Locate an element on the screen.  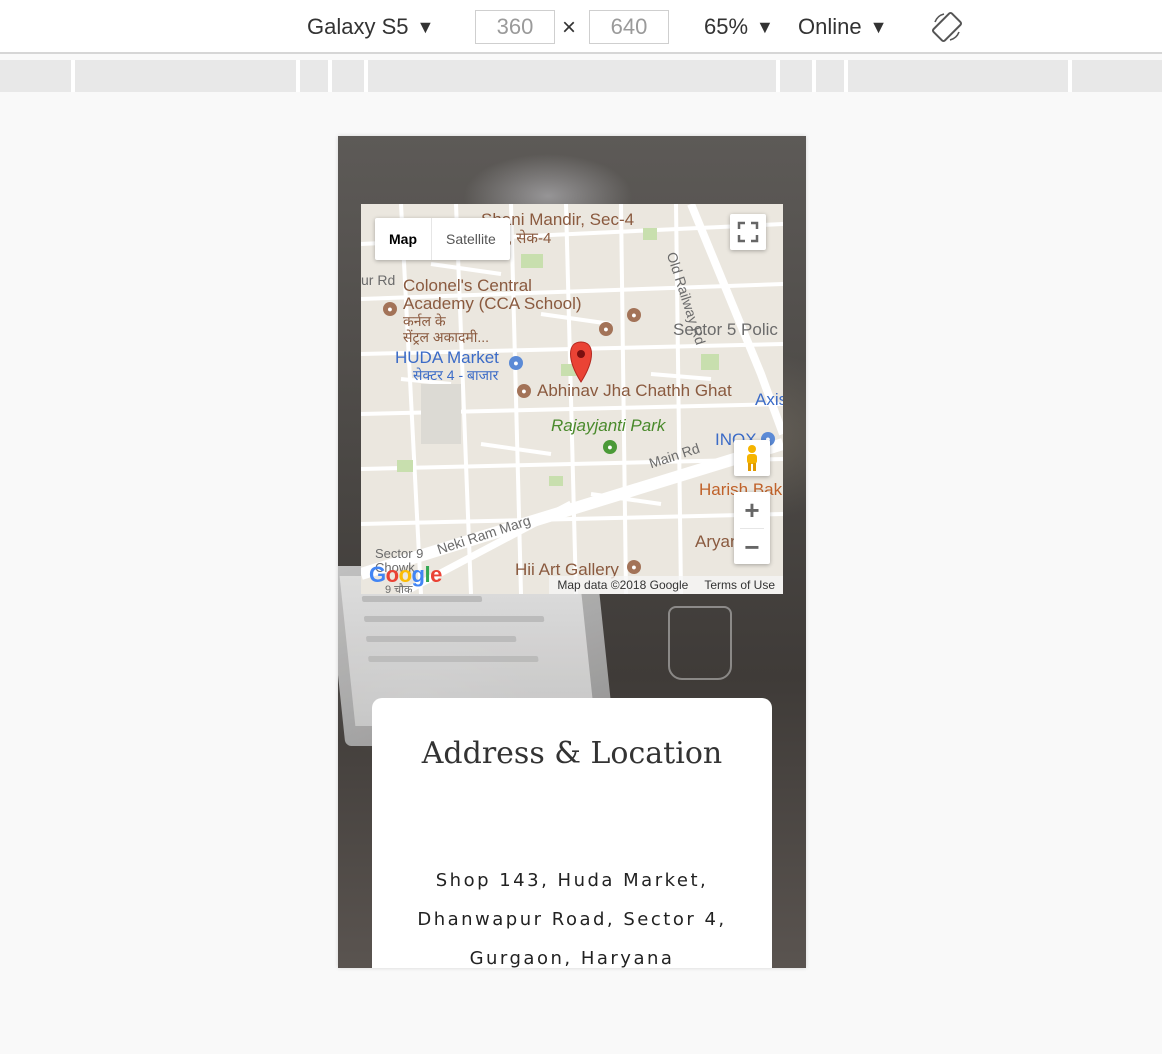
device-select: Galaxy S5 ▼ is located at coordinates (370, 27).